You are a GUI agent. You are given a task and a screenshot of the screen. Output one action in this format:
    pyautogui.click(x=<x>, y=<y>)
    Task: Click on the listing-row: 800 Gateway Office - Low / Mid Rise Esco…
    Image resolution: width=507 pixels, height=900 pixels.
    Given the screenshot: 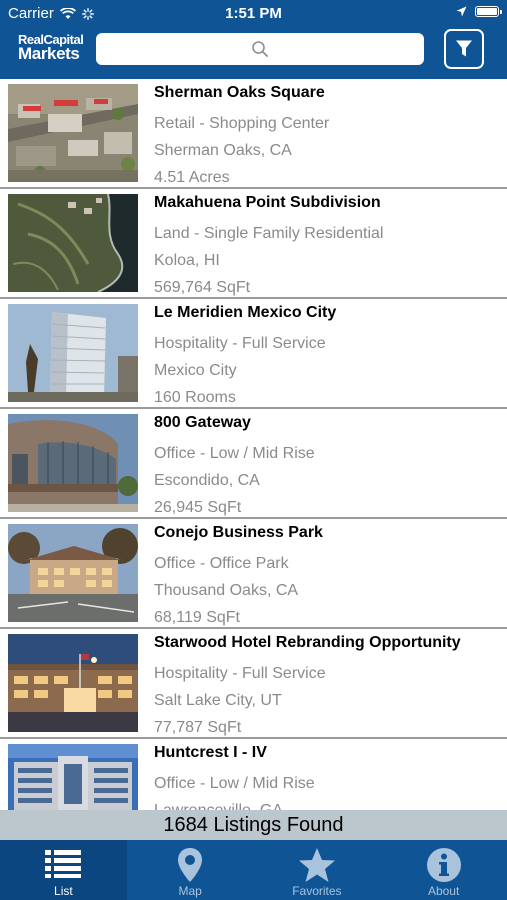 What is the action you would take?
    pyautogui.click(x=253, y=464)
    